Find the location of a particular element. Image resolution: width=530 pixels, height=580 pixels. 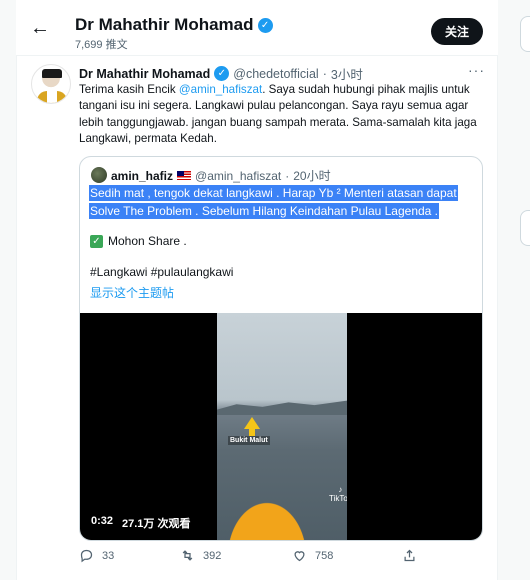

quote-share-line: ✓ Mohon Share . is located at coordinates (138, 241).